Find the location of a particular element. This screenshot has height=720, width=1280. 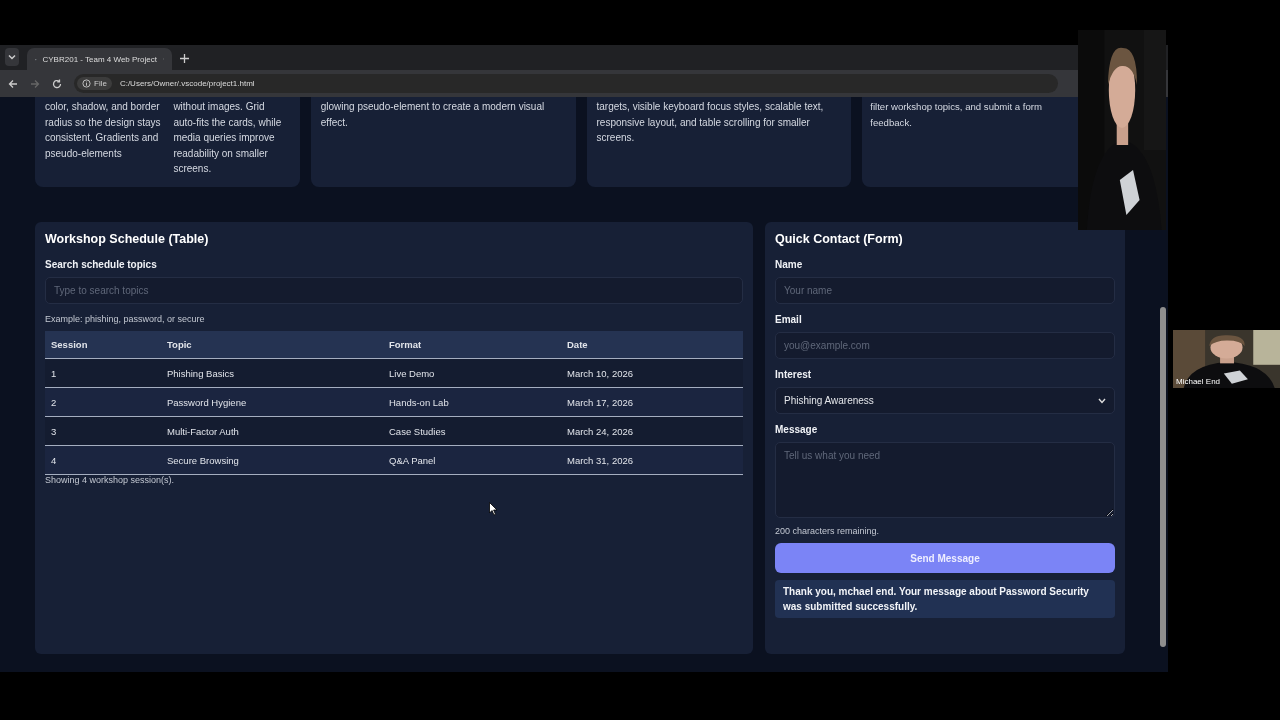

hint-text: Example: phishing, password, or secure is located at coordinates (125, 319).